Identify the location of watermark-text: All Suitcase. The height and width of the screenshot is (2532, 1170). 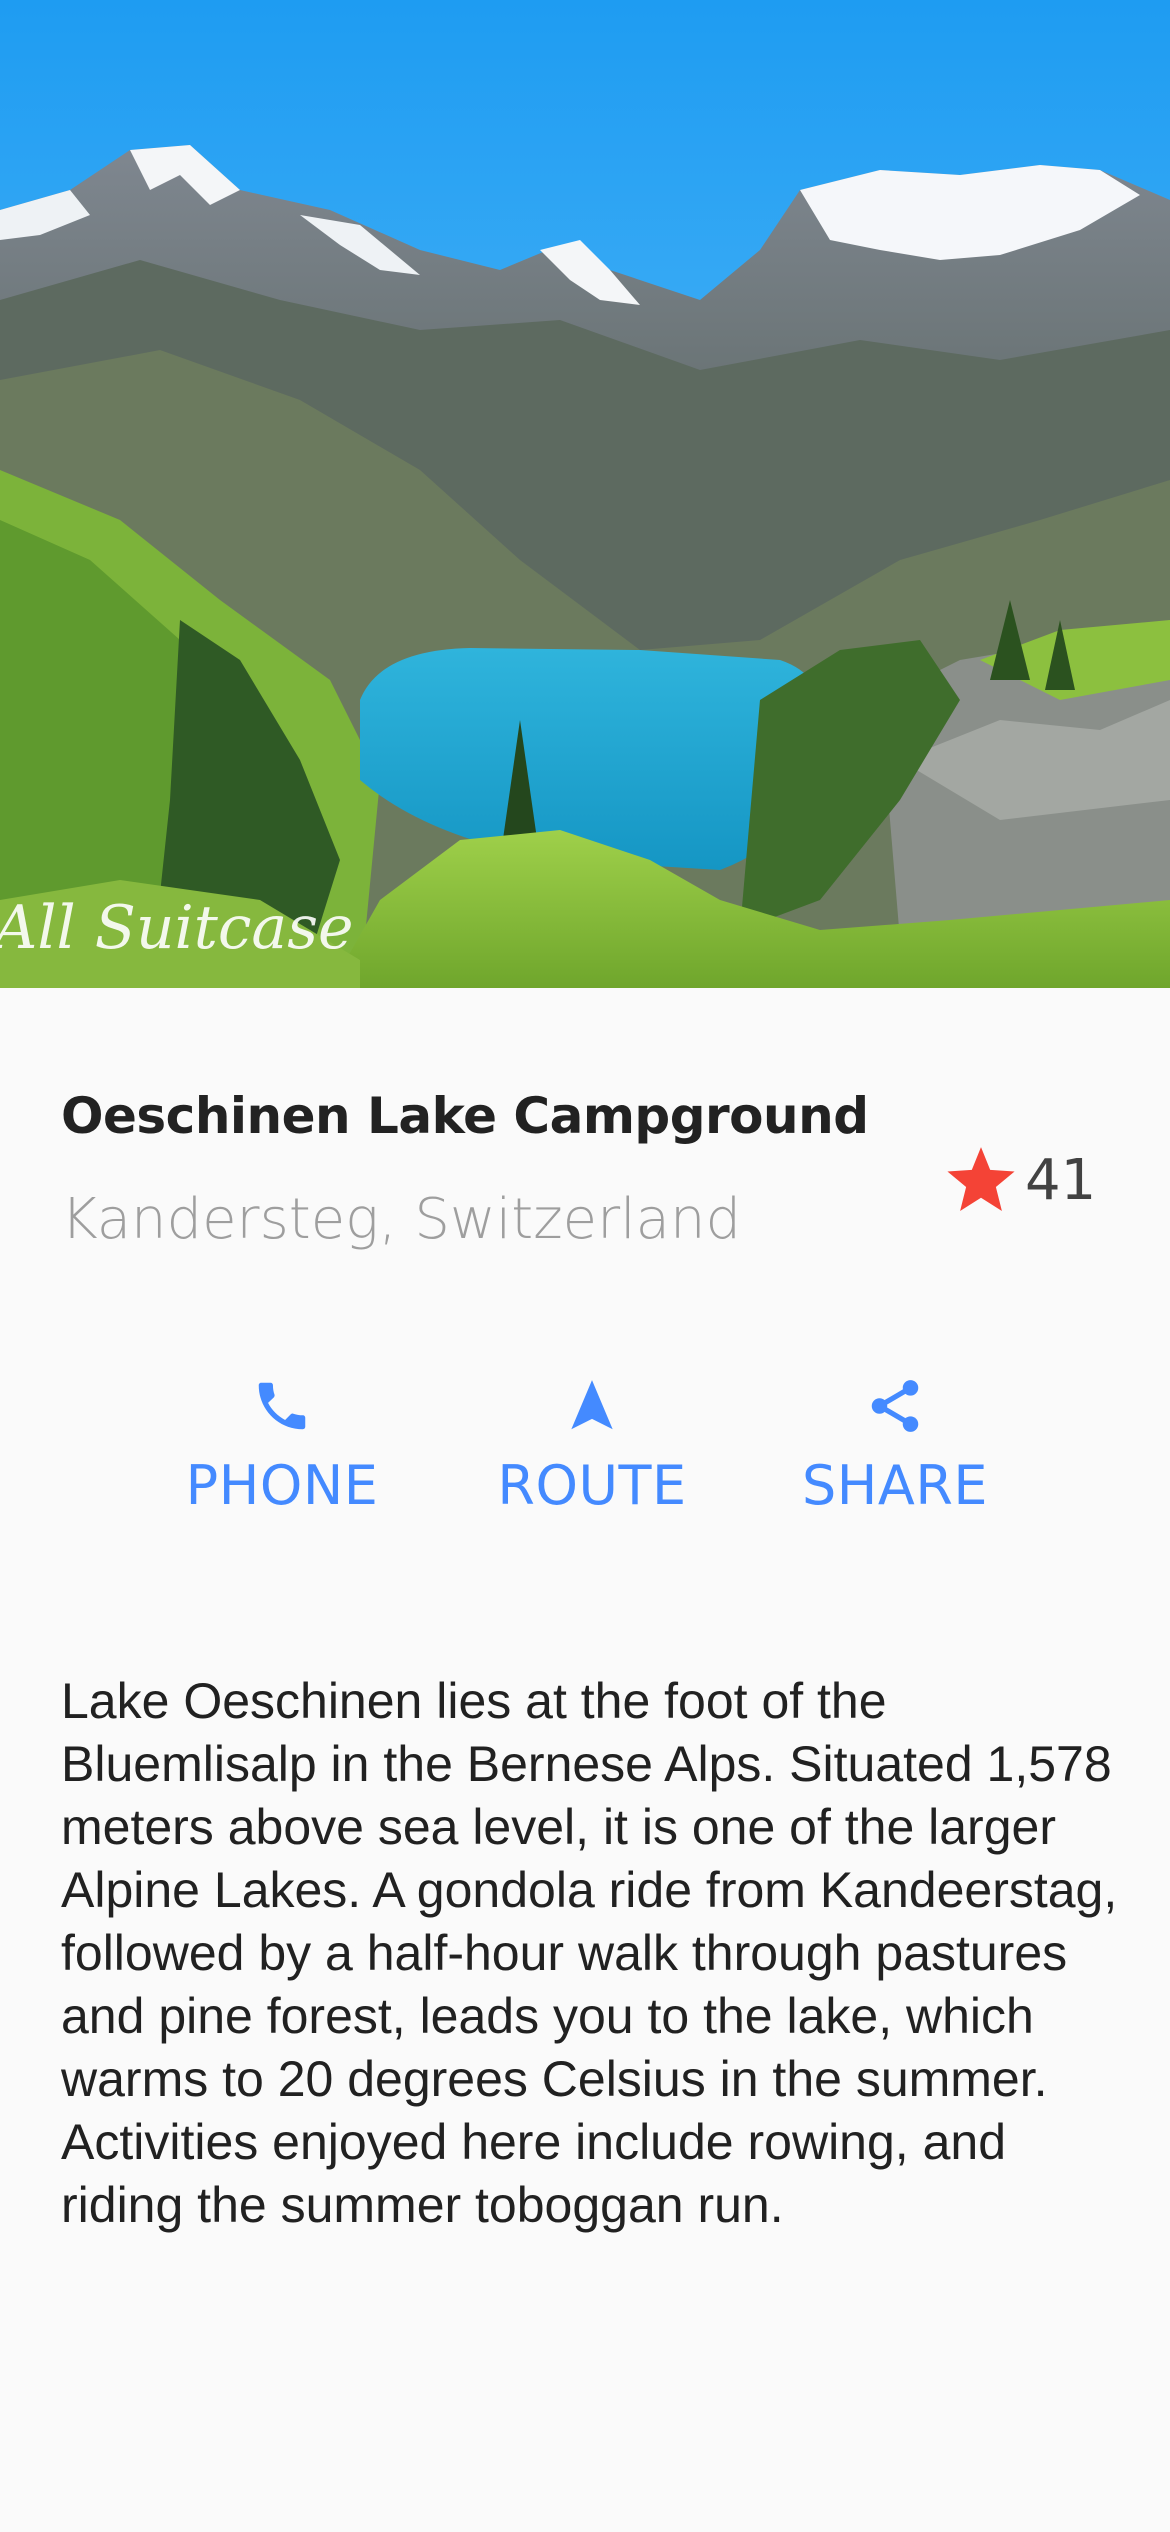
(177, 928).